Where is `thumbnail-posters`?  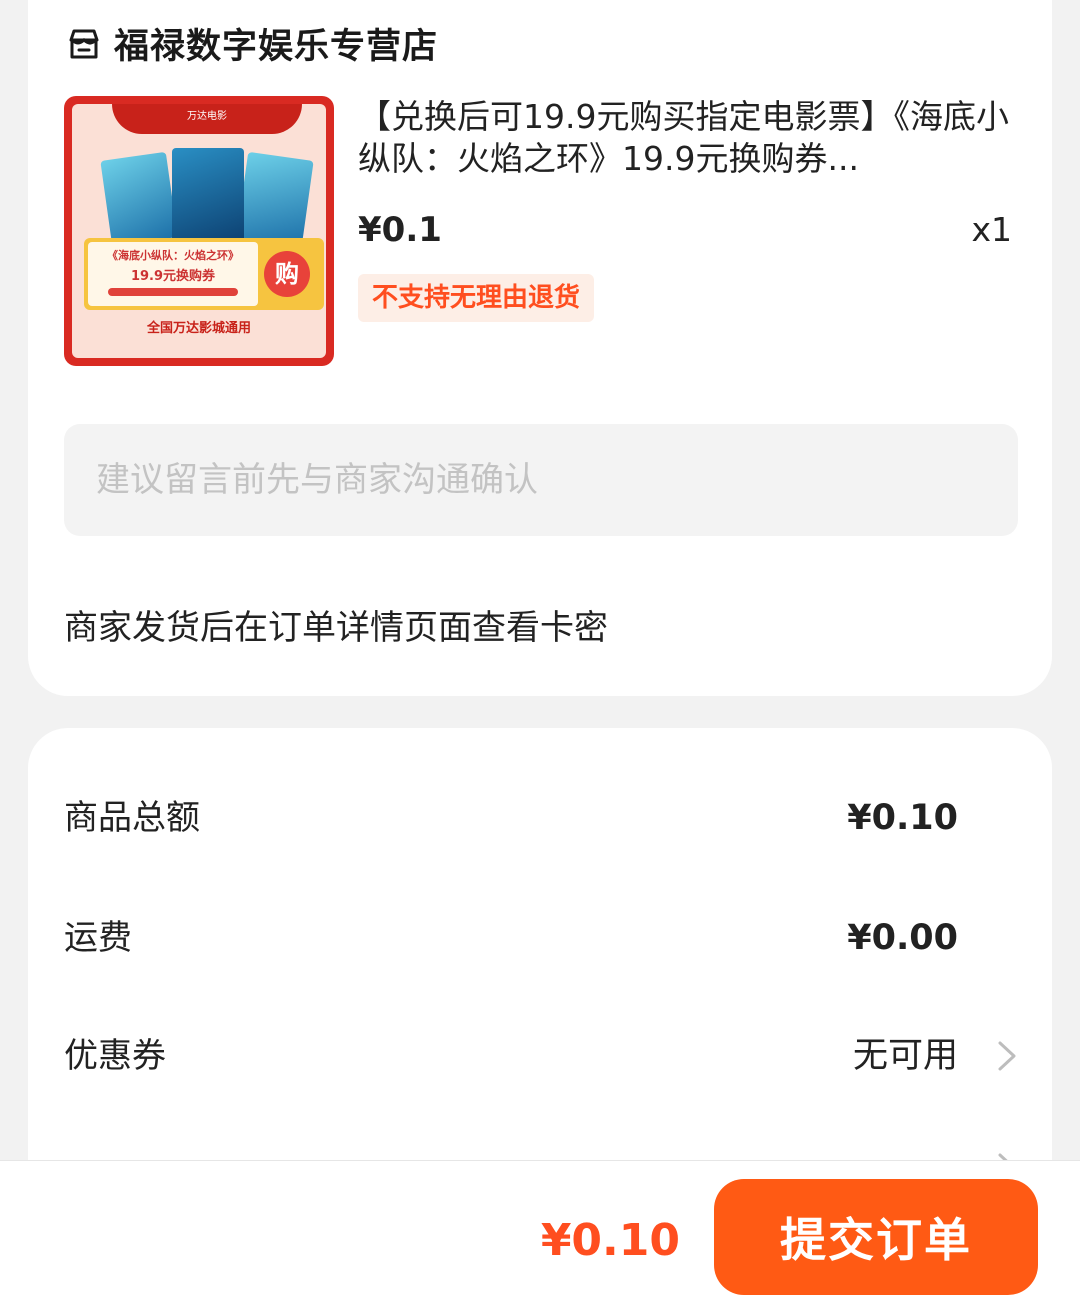 thumbnail-posters is located at coordinates (207, 195).